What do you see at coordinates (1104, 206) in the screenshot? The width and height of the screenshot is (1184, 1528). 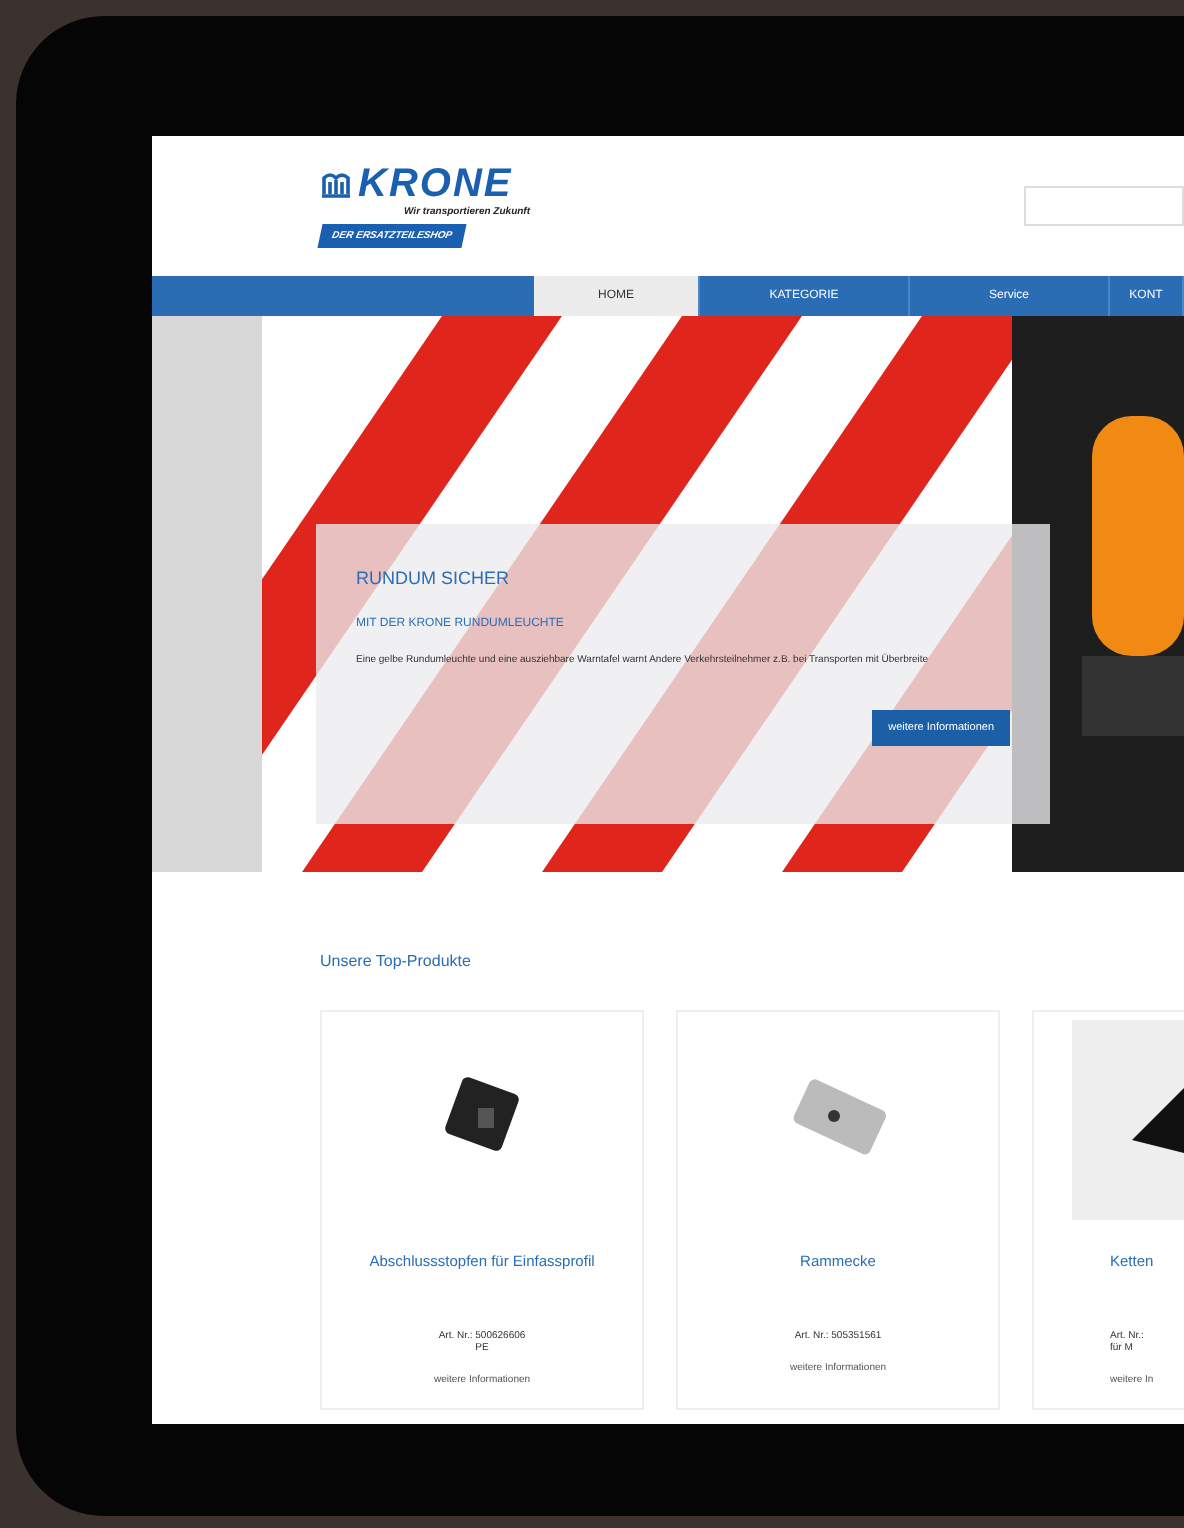 I see `search-field` at bounding box center [1104, 206].